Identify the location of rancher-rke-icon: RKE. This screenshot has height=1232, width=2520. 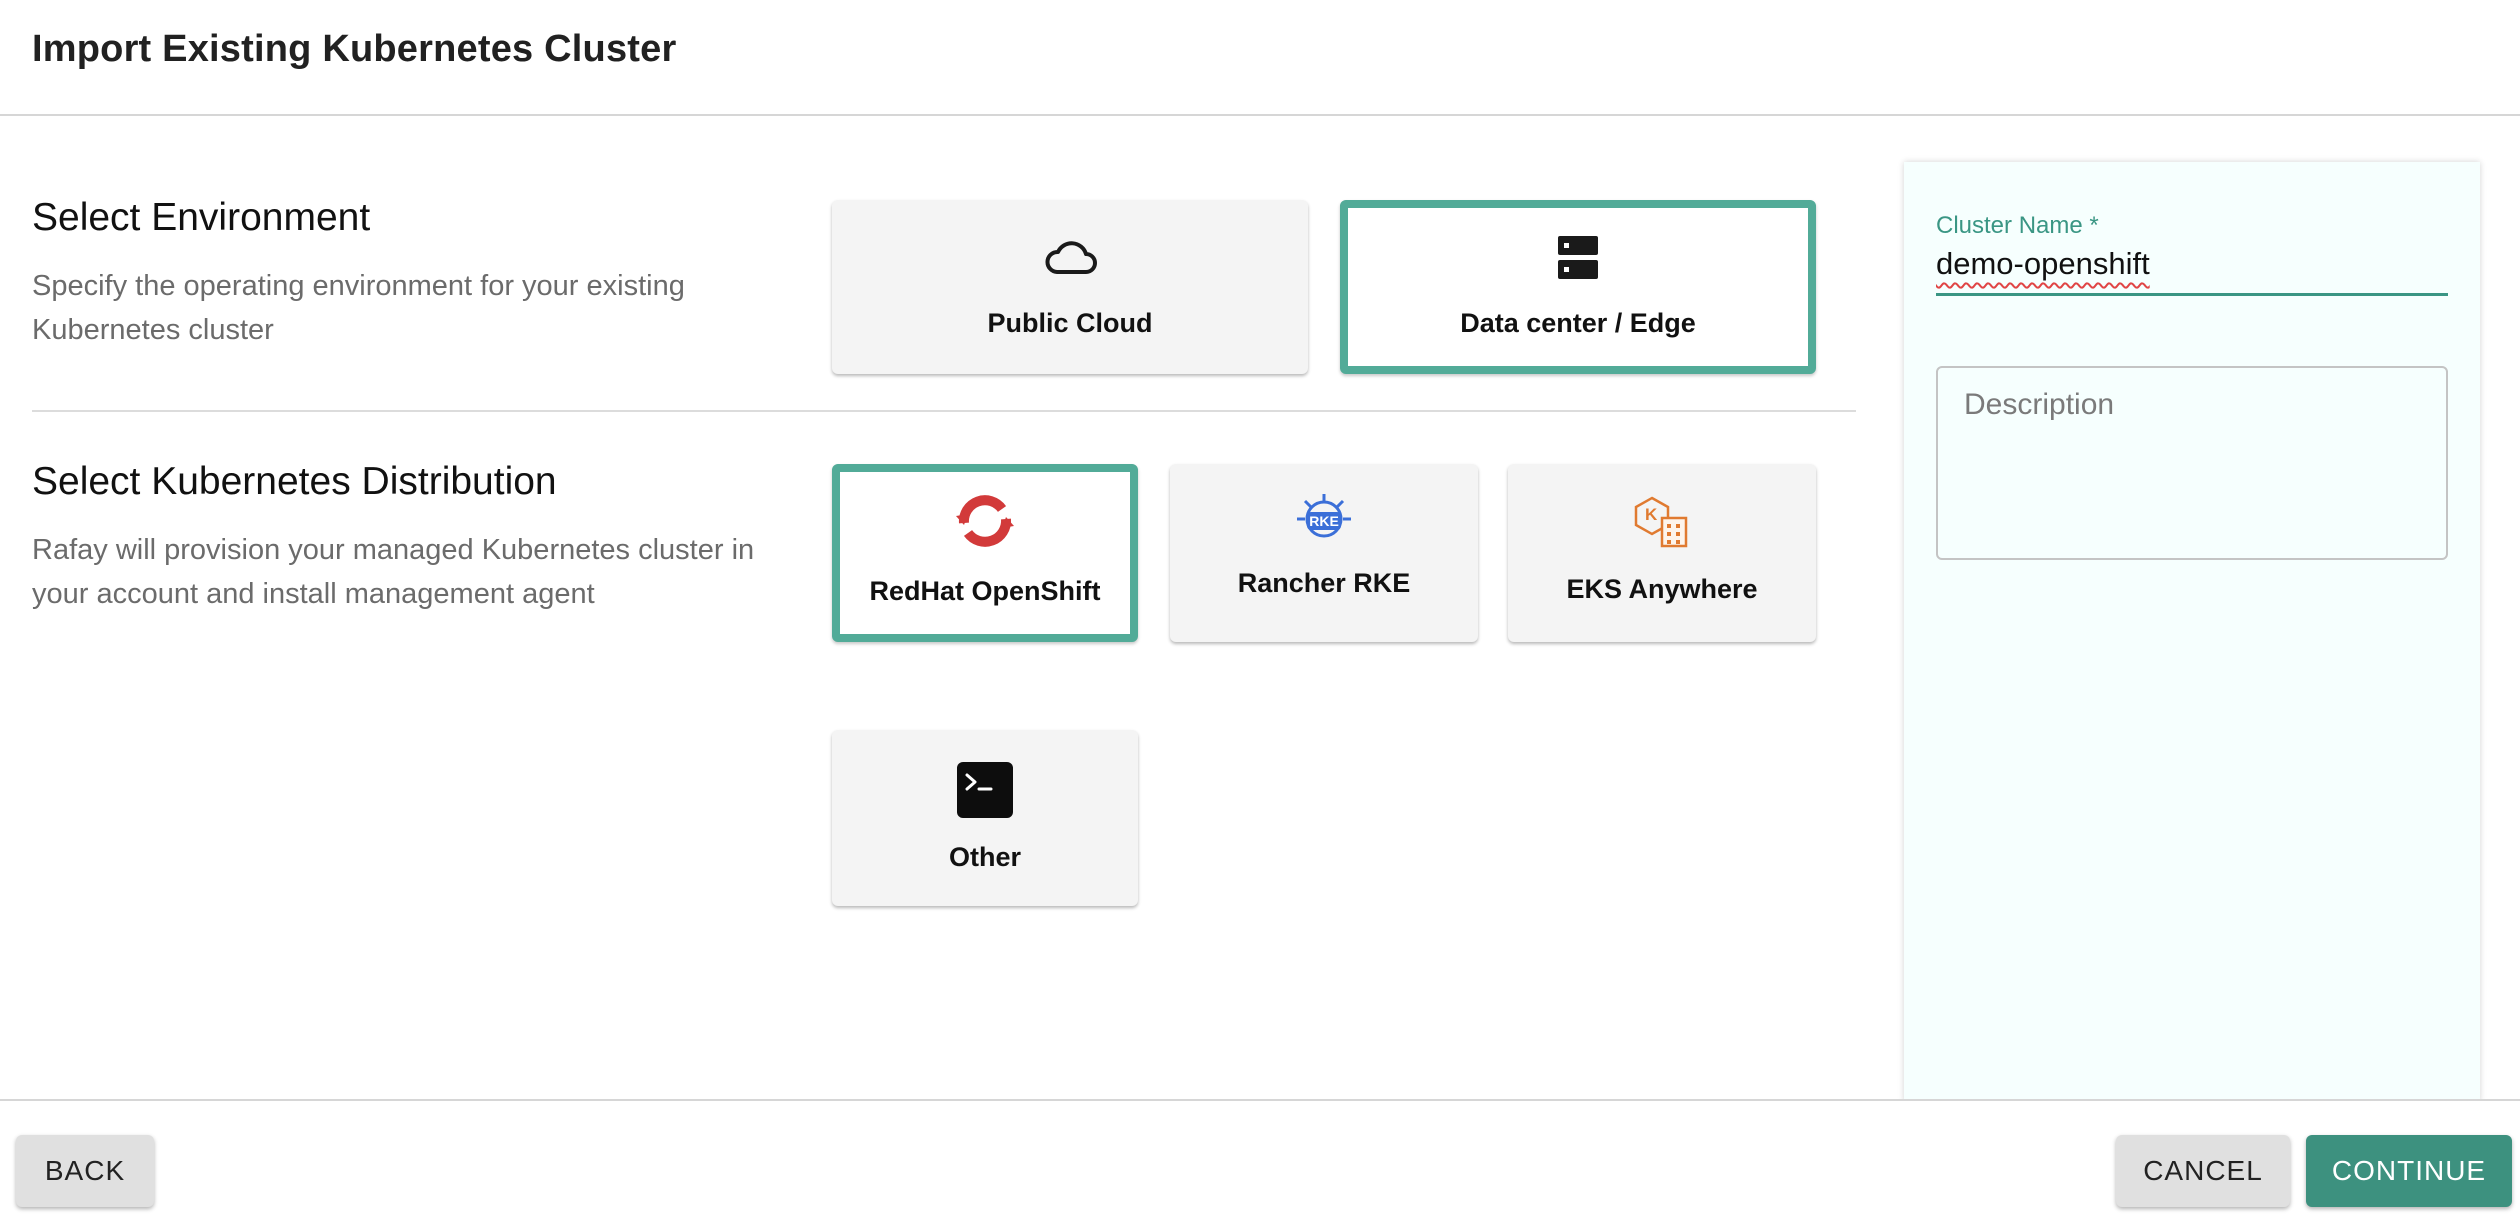
(1324, 517).